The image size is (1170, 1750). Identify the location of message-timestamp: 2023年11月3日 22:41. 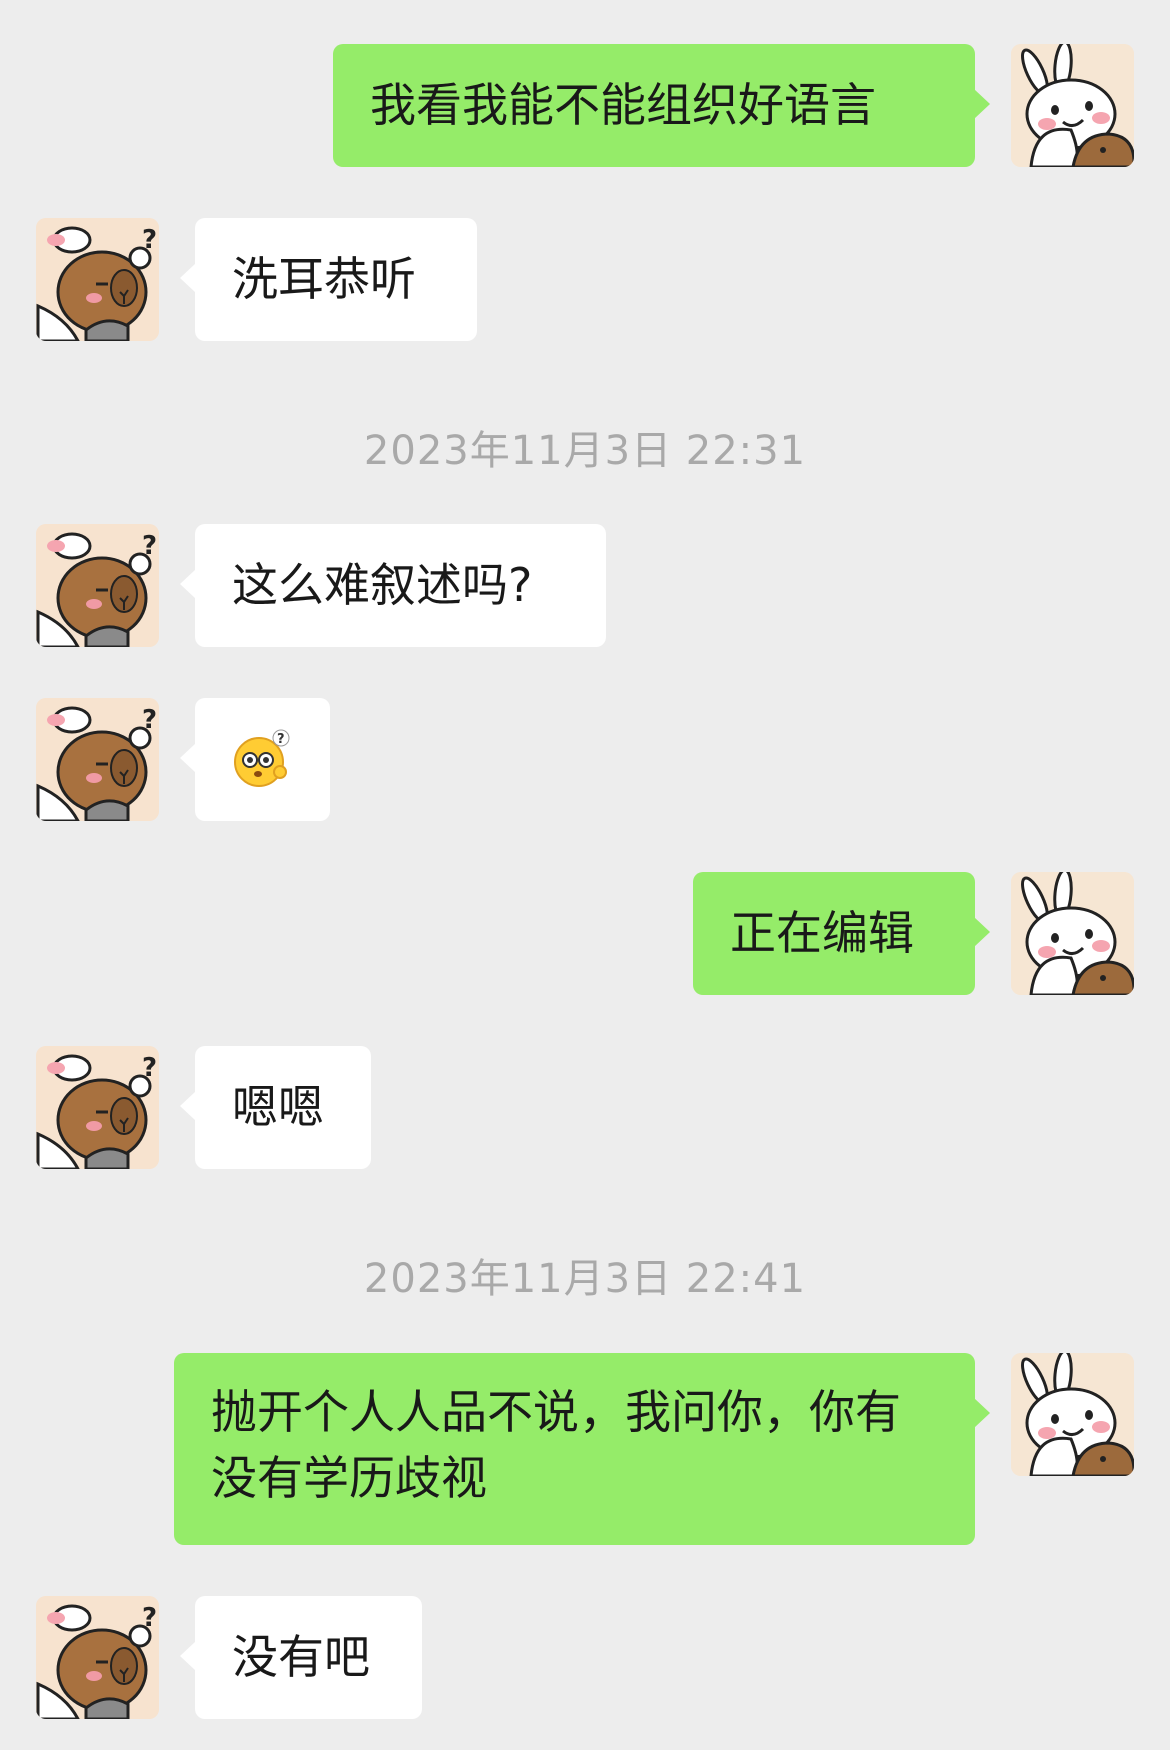
(585, 1279).